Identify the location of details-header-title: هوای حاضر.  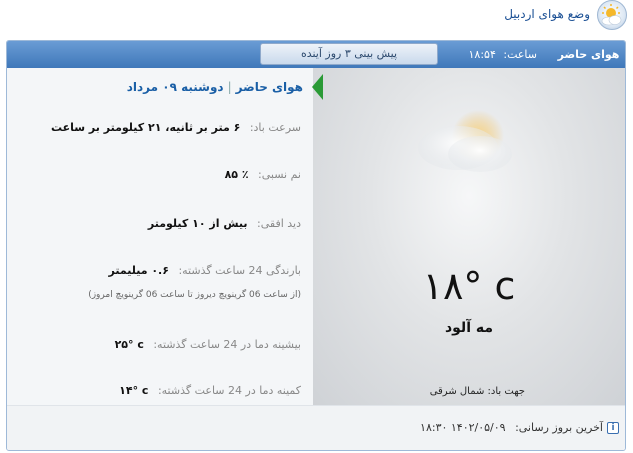
(269, 87).